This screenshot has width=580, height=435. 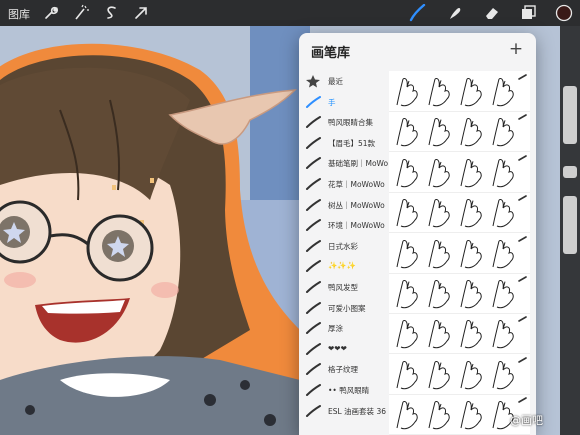 I want to click on panel-title: 画笔库, so click(x=331, y=53).